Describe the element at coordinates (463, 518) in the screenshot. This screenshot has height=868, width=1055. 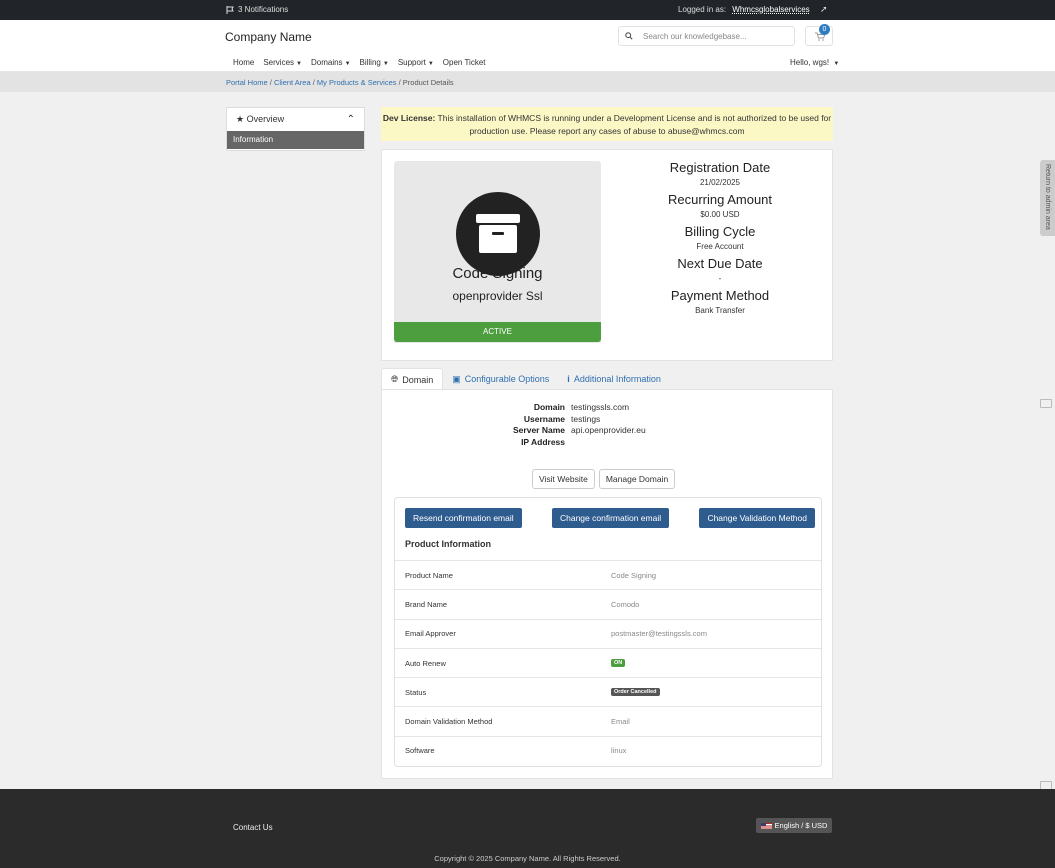
I see `resend-confirmation-email-button: Resend confirmation email` at that location.